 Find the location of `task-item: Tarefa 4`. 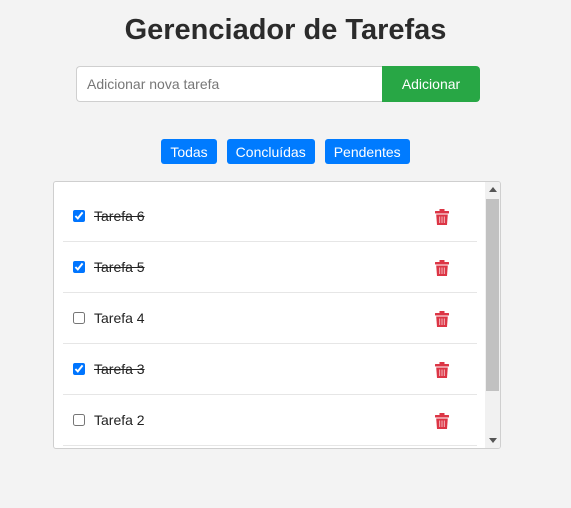

task-item: Tarefa 4 is located at coordinates (270, 318).